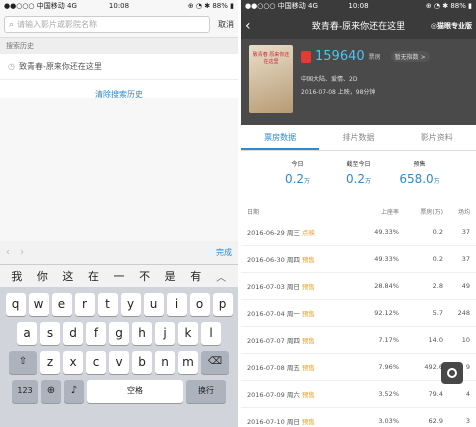 This screenshot has width=476, height=427. What do you see at coordinates (358, 394) in the screenshot?
I see `table-row: 2016-07-09 周六 预售 3.52% 79.4 4` at bounding box center [358, 394].